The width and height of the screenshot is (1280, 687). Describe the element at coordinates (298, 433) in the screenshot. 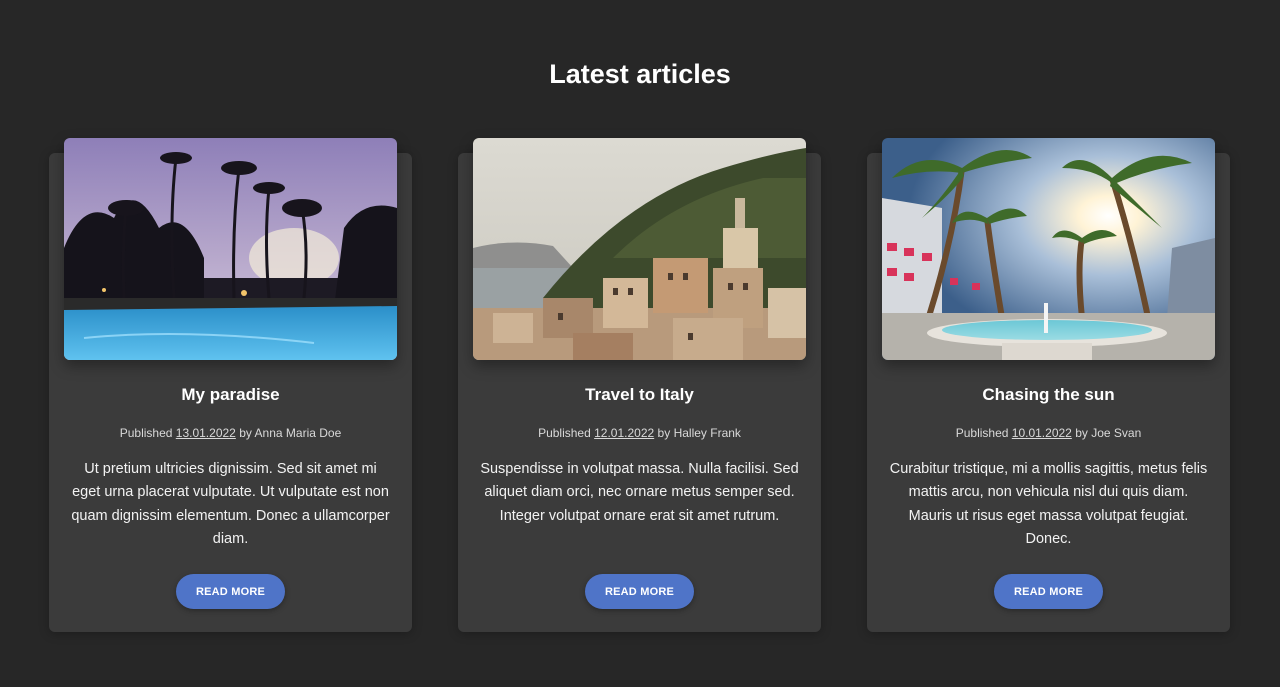

I see `article-author-1: Anna Maria Doe` at that location.